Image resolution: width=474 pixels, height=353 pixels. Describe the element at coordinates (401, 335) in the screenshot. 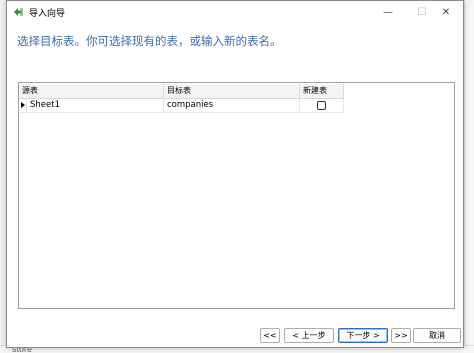

I see `last-step-button: >>` at that location.